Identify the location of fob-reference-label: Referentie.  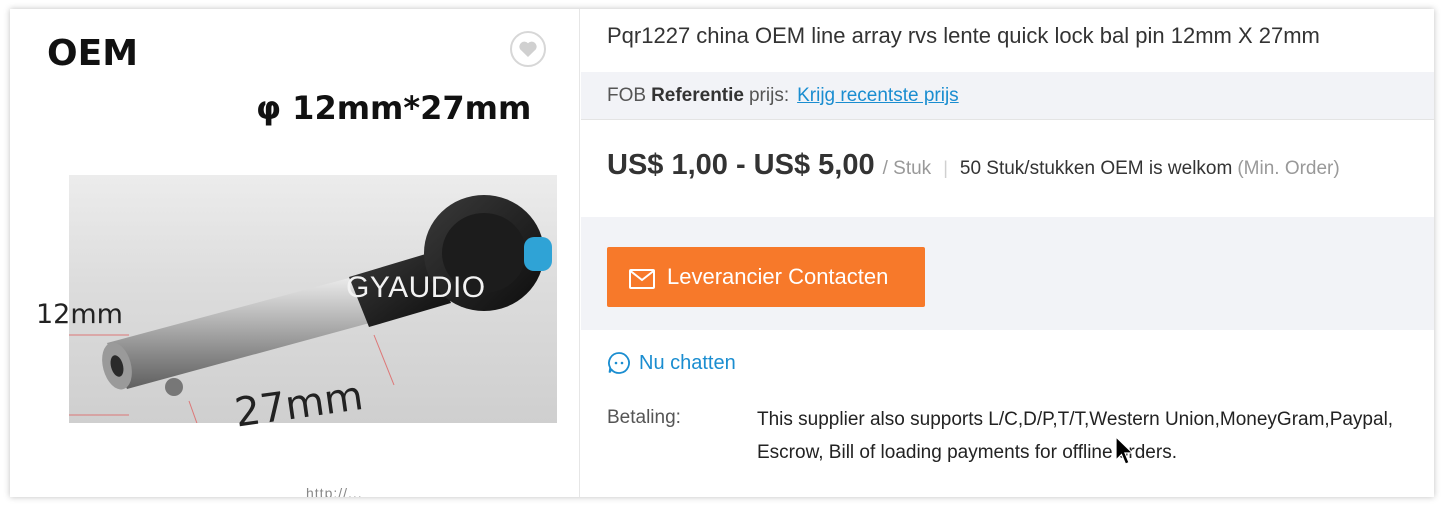
(697, 95).